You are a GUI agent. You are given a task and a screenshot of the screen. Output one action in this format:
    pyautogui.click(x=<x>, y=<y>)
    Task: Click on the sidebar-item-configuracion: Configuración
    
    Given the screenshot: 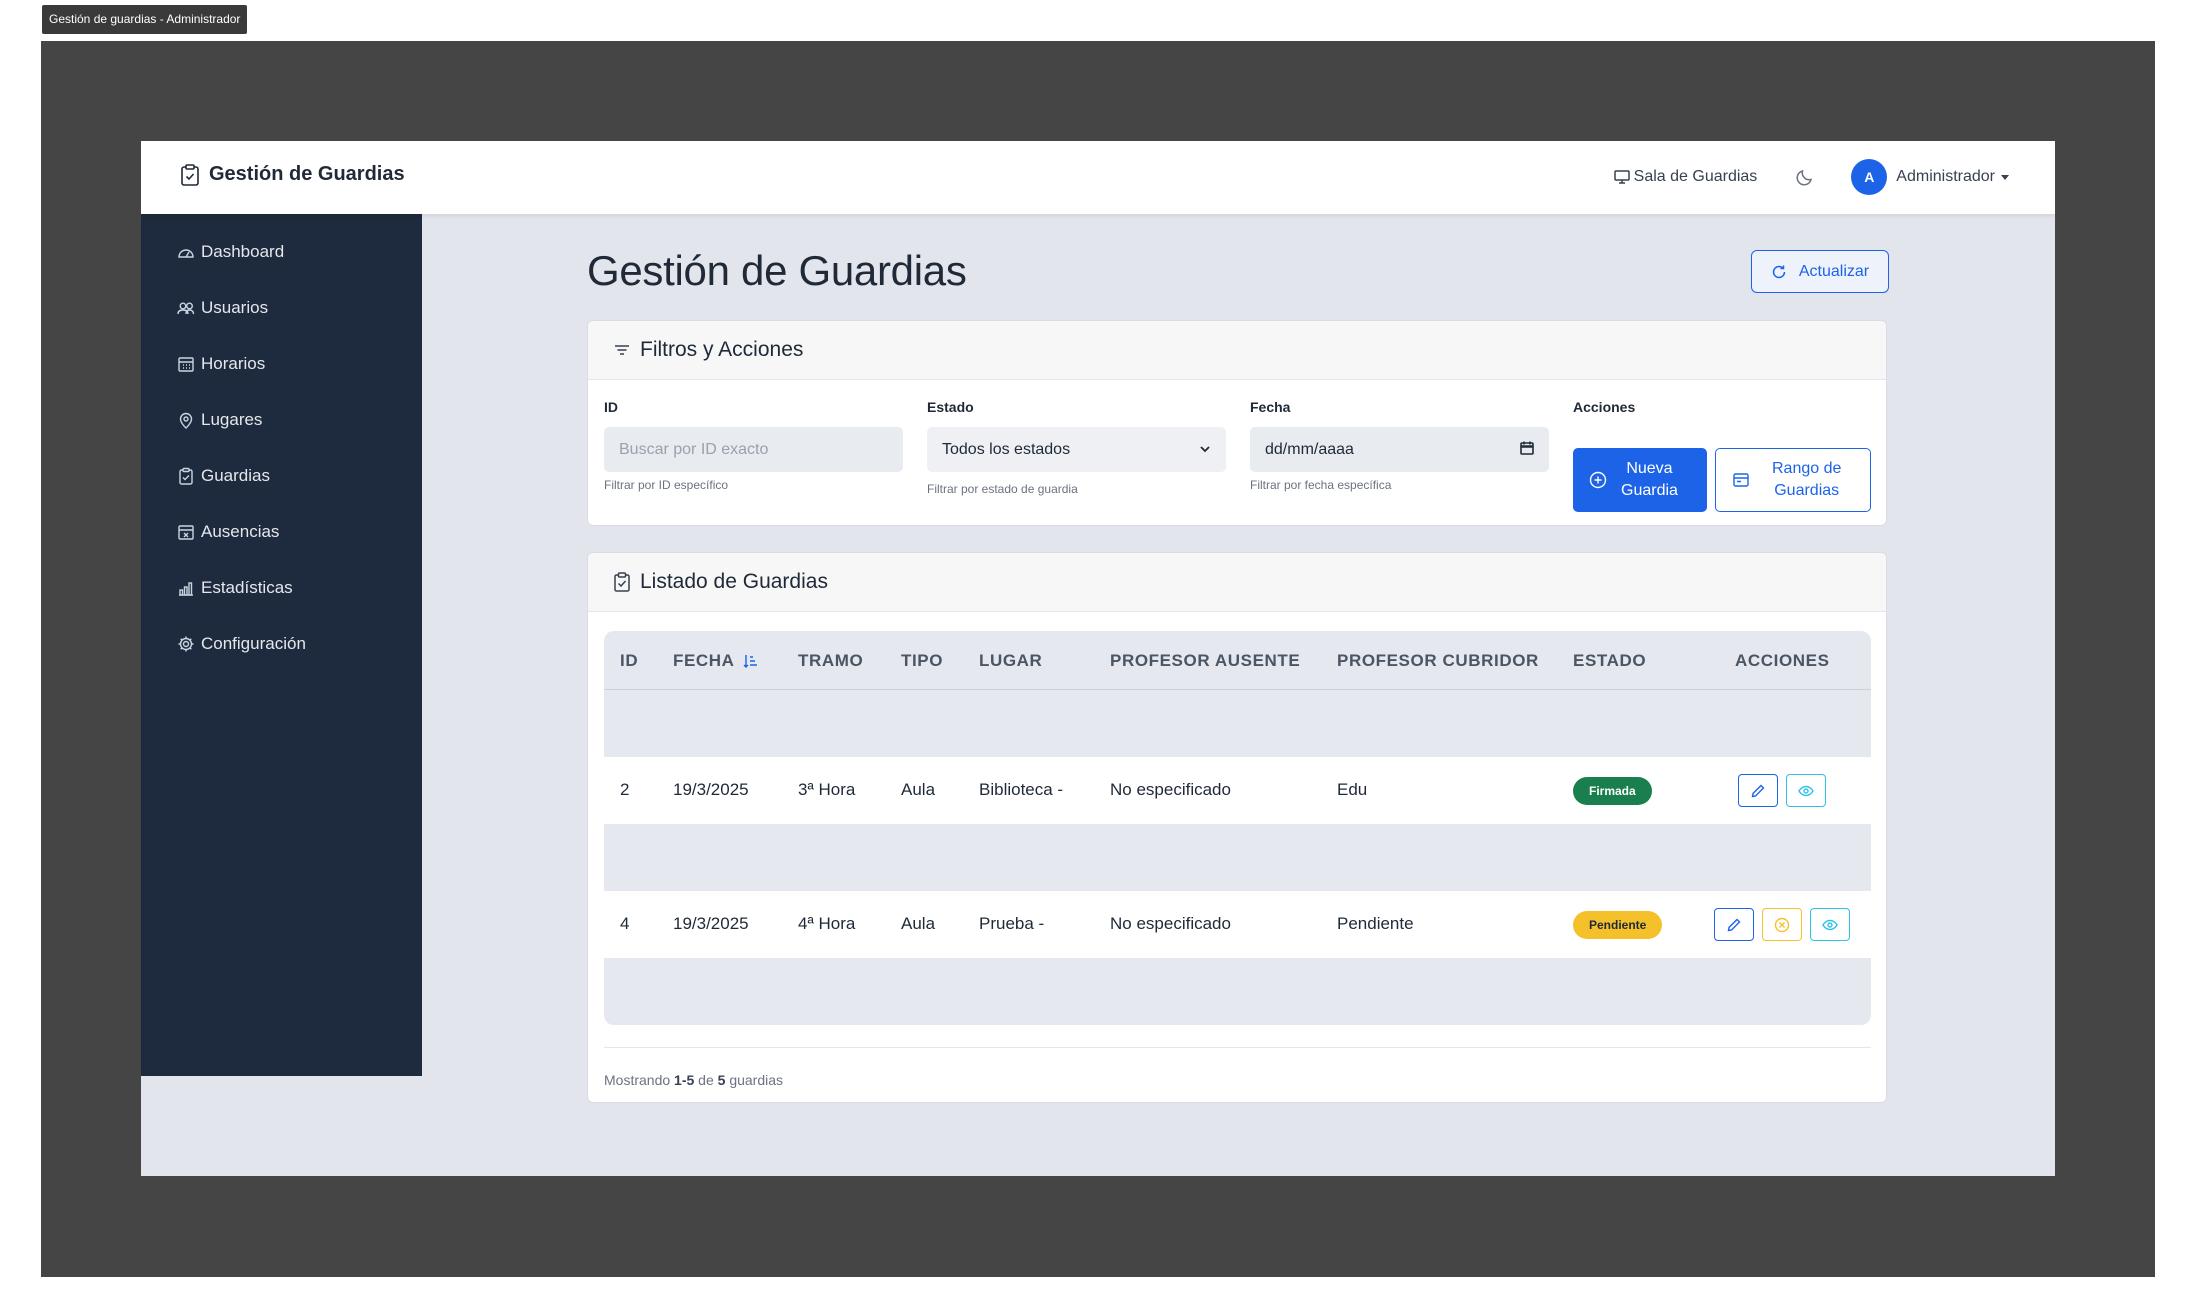 What is the action you would take?
    pyautogui.click(x=241, y=644)
    